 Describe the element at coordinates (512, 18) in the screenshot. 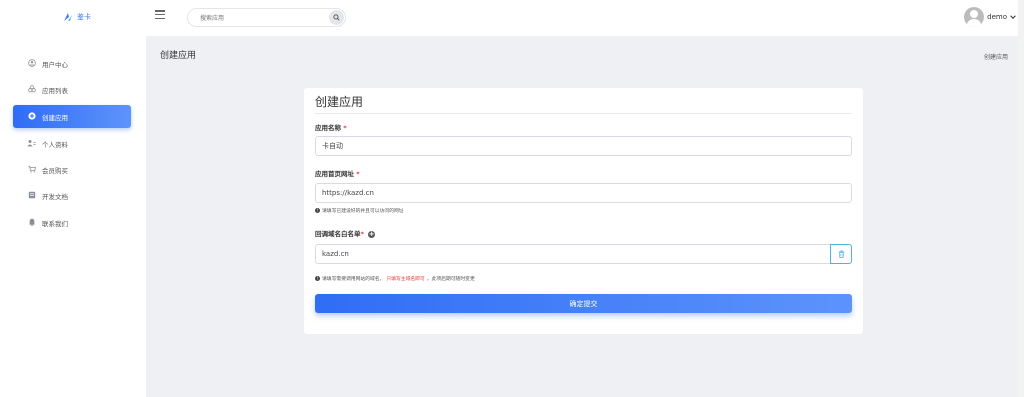

I see `top-header: 鉴卡 demo` at that location.